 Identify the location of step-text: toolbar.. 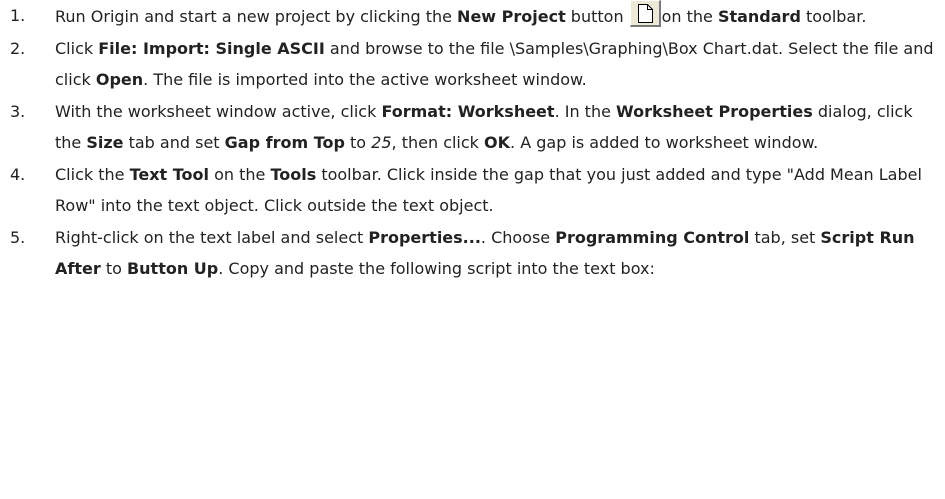
(833, 16).